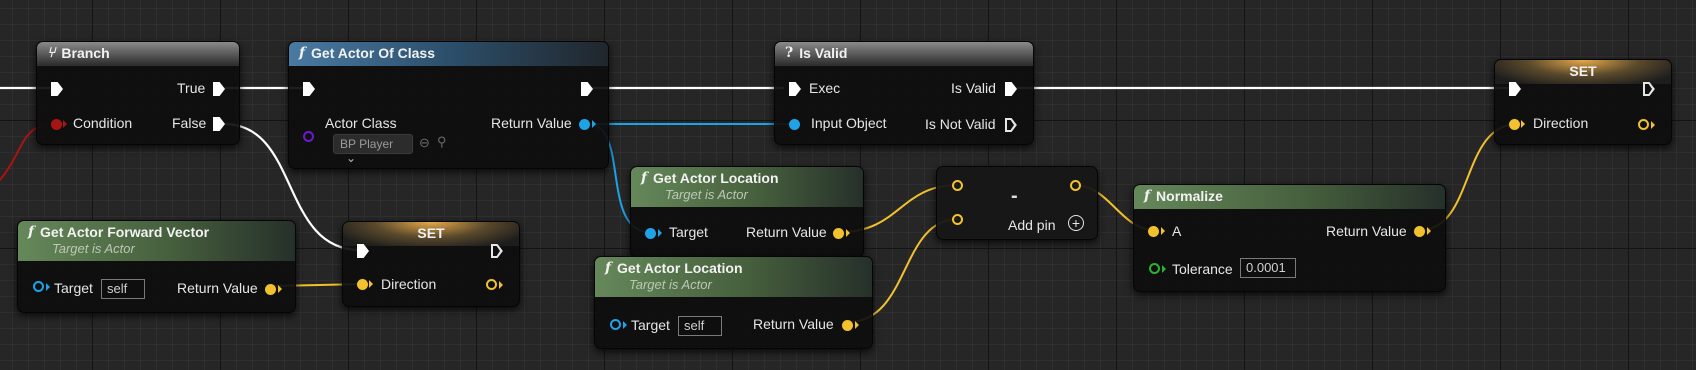 This screenshot has width=1696, height=370. I want to click on set-left-output-pin, so click(491, 284).